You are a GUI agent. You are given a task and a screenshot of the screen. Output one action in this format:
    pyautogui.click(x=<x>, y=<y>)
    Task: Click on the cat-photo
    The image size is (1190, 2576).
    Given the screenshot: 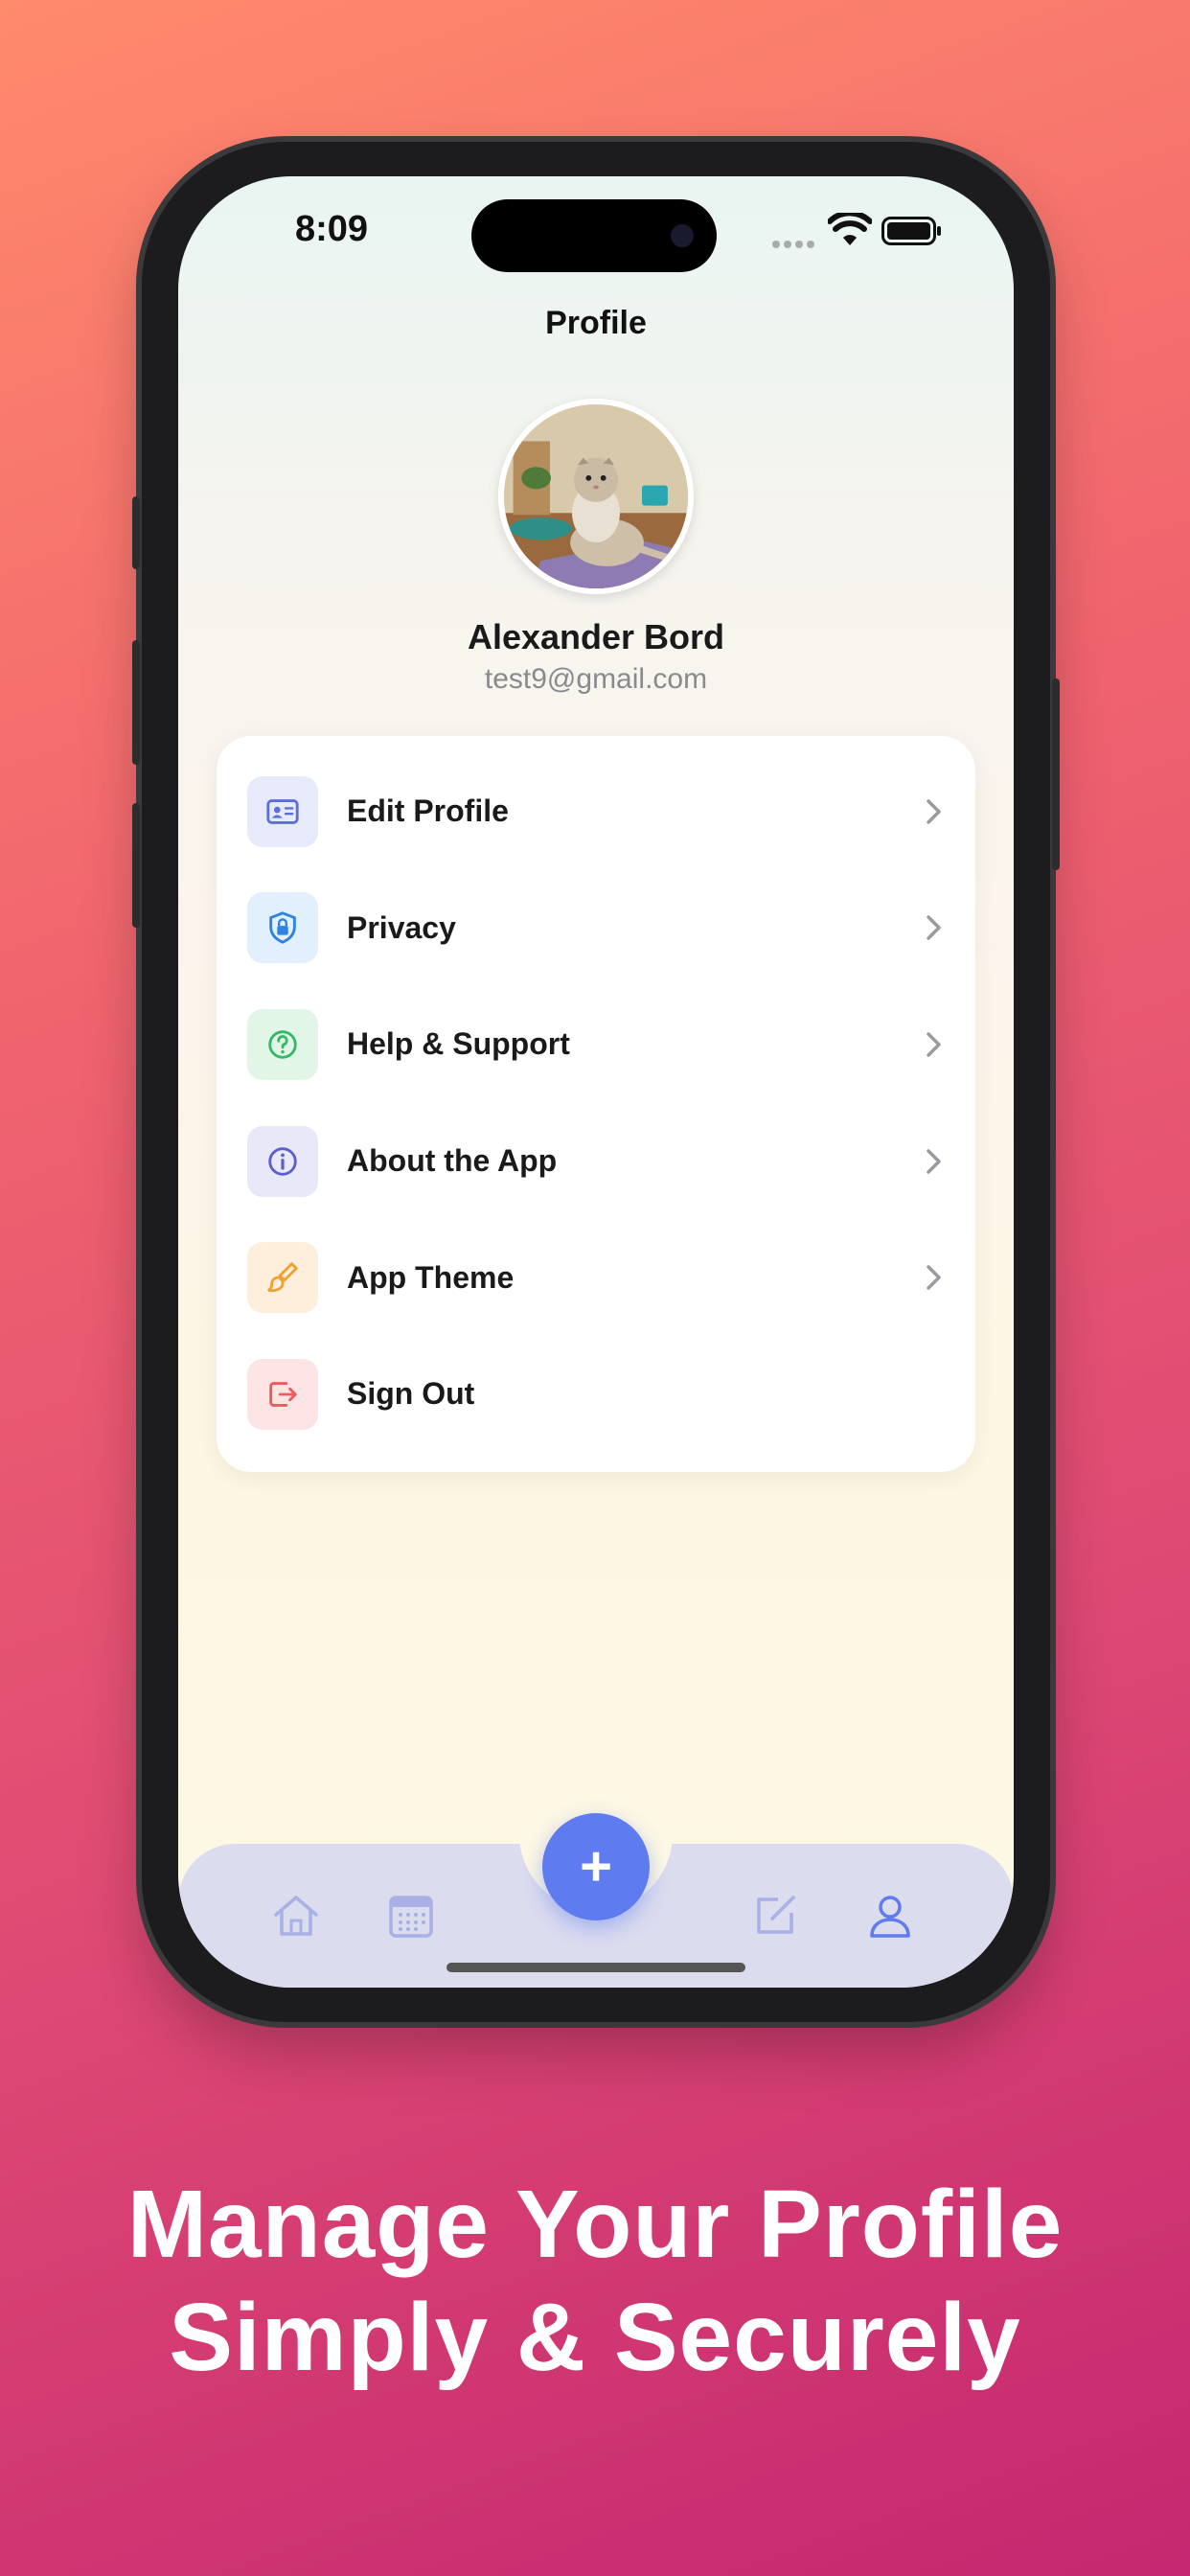 What is the action you would take?
    pyautogui.click(x=596, y=496)
    